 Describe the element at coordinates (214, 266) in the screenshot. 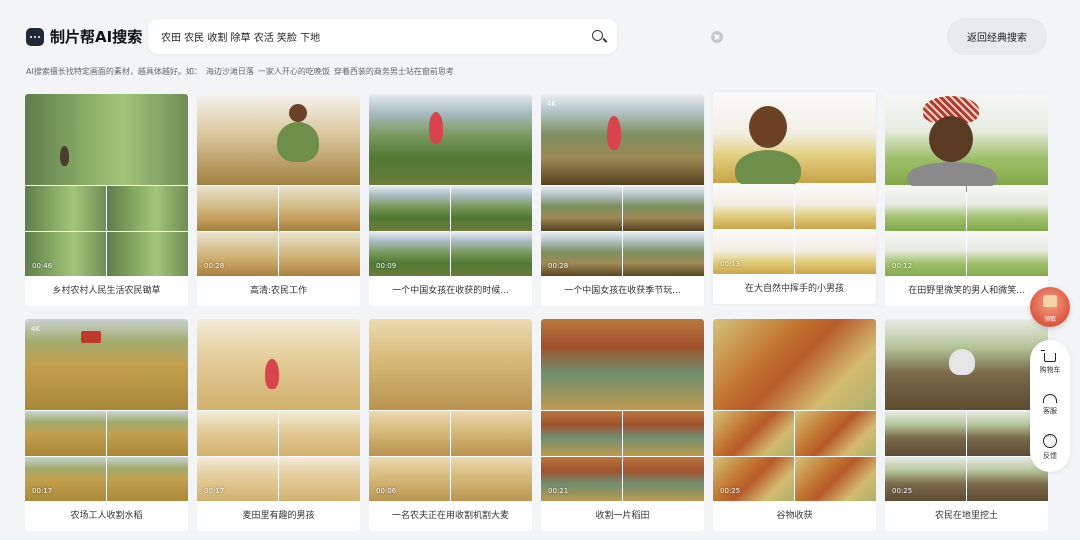

I see `duration-label: 00:28` at that location.